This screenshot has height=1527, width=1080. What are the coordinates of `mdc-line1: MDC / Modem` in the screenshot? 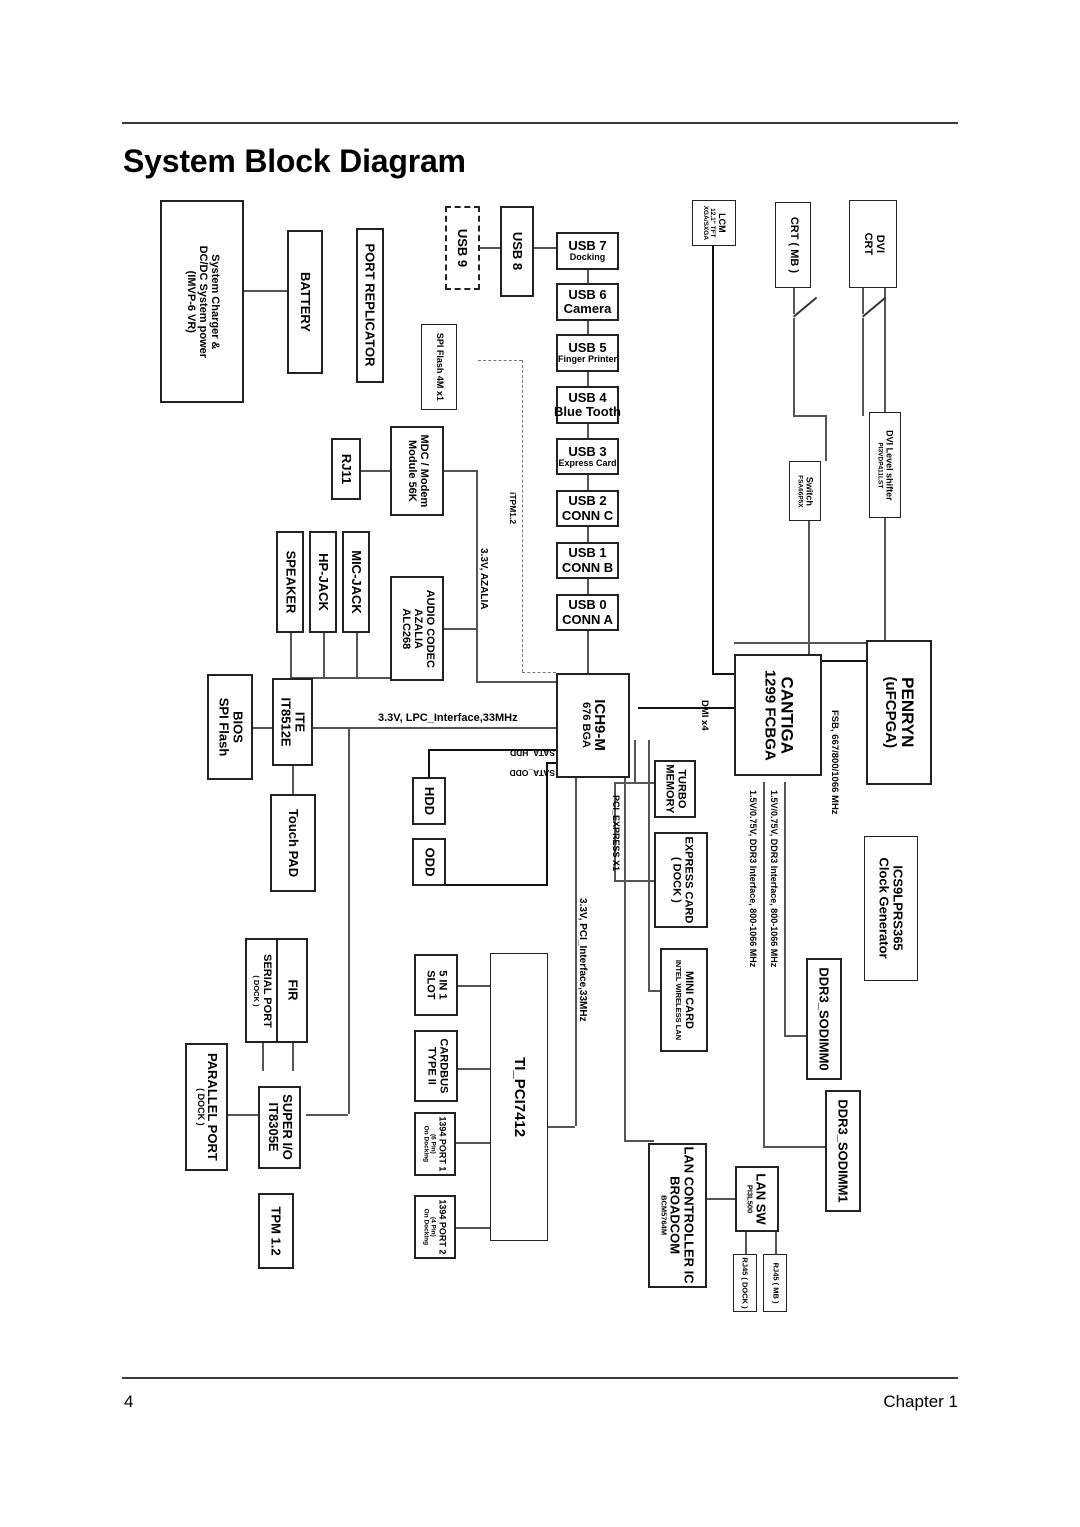 It's located at (423, 471).